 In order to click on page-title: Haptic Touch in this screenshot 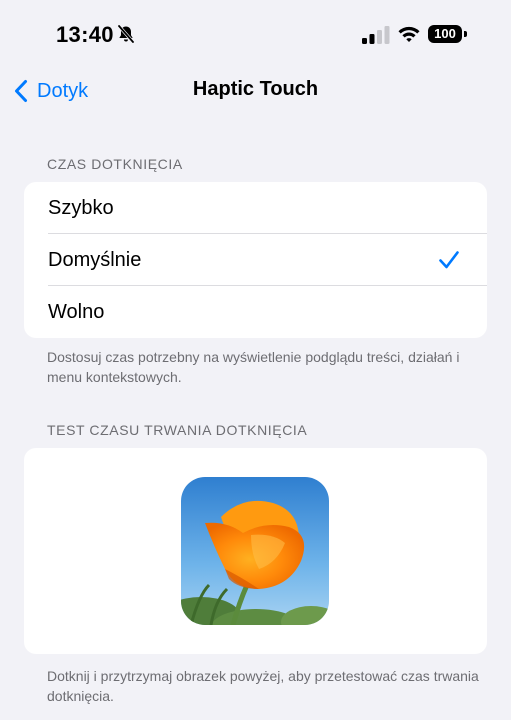, I will do `click(255, 89)`.